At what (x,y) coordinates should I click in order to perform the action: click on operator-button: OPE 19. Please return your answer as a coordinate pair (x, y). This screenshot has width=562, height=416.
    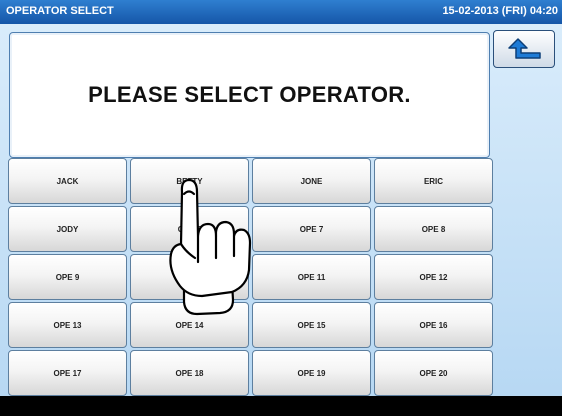
    Looking at the image, I should click on (311, 373).